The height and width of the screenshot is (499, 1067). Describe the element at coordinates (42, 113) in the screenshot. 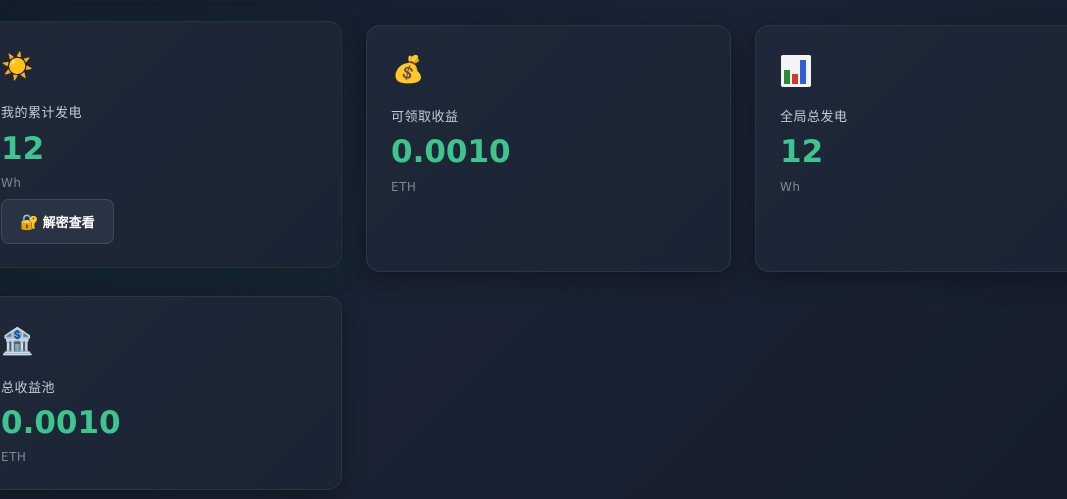

I see `my-generation-label: 我的累计发电` at that location.